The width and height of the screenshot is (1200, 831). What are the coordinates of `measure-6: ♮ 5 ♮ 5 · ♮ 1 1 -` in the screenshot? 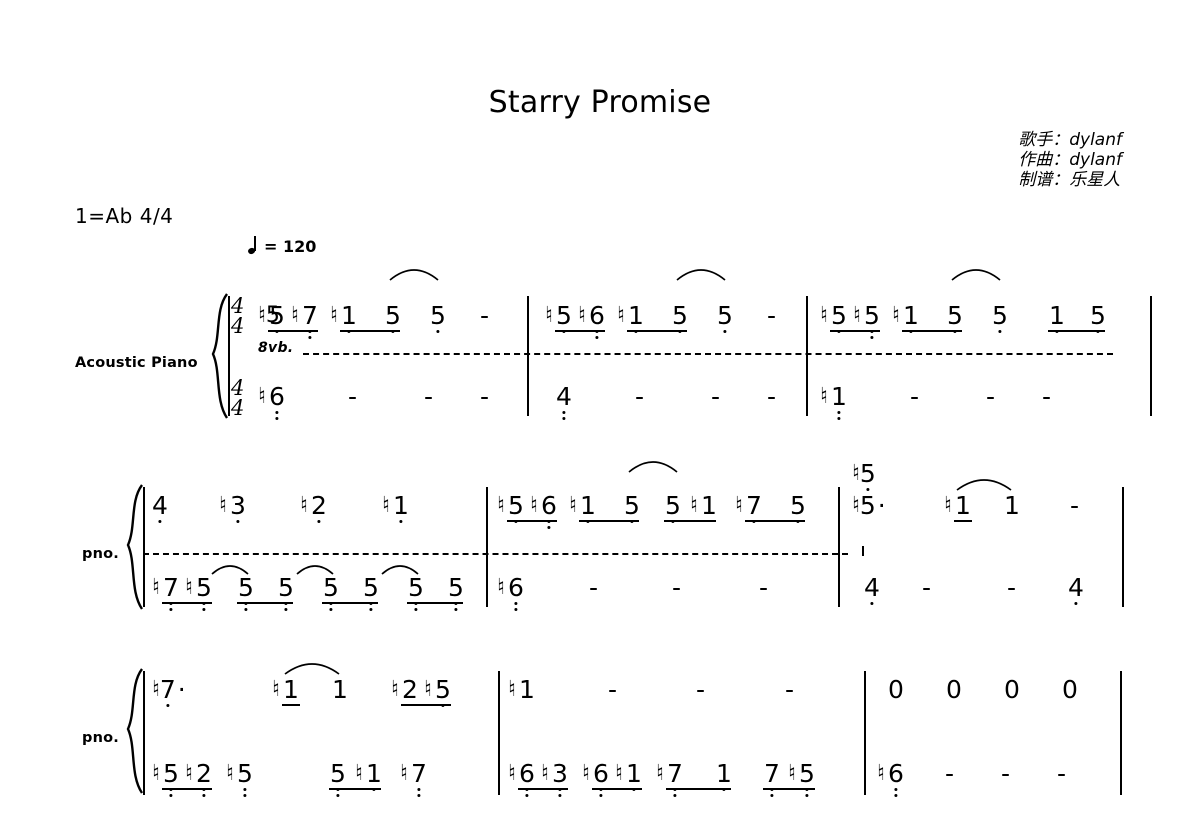 It's located at (1002, 499).